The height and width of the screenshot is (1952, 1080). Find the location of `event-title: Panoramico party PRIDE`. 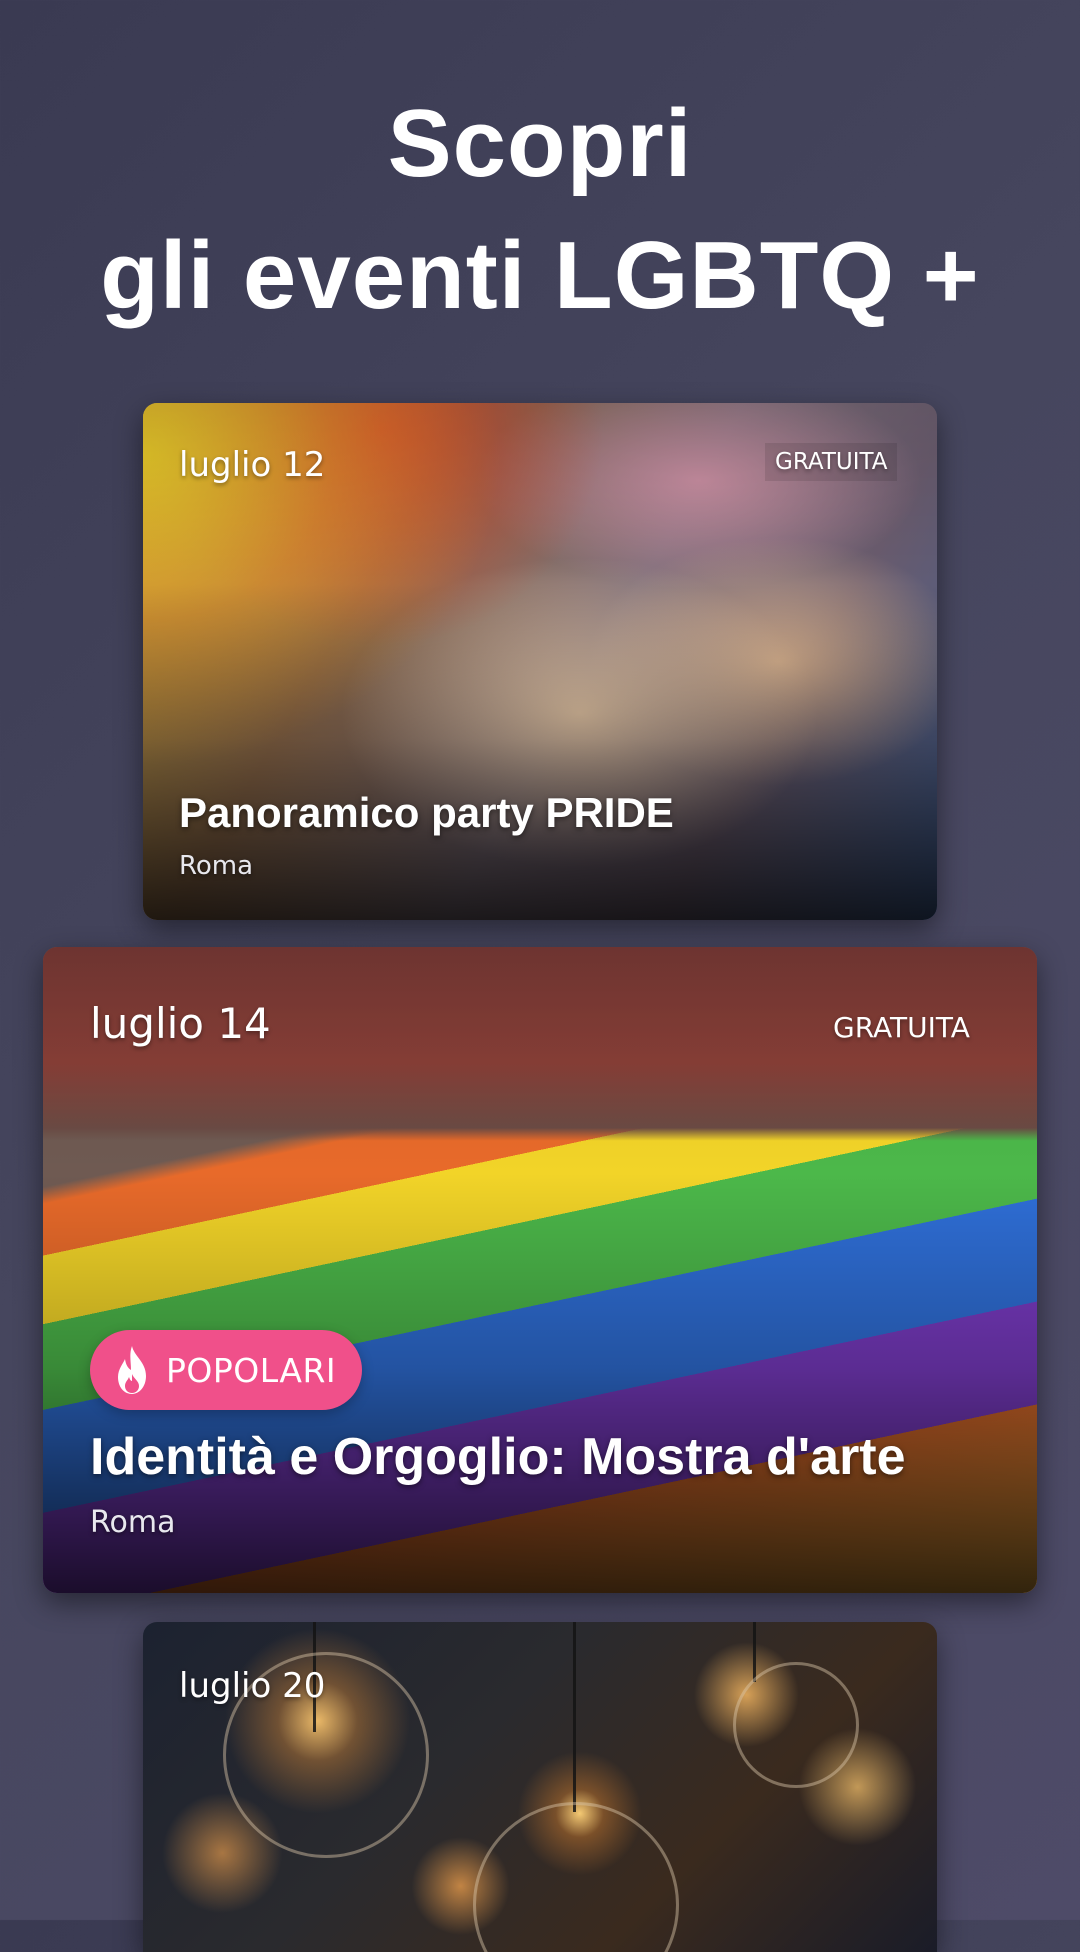

event-title: Panoramico party PRIDE is located at coordinates (426, 812).